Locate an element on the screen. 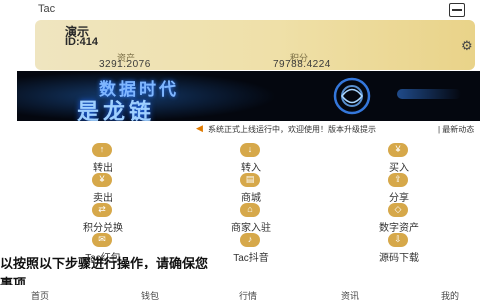  tab-profile: 我的 is located at coordinates (450, 293).